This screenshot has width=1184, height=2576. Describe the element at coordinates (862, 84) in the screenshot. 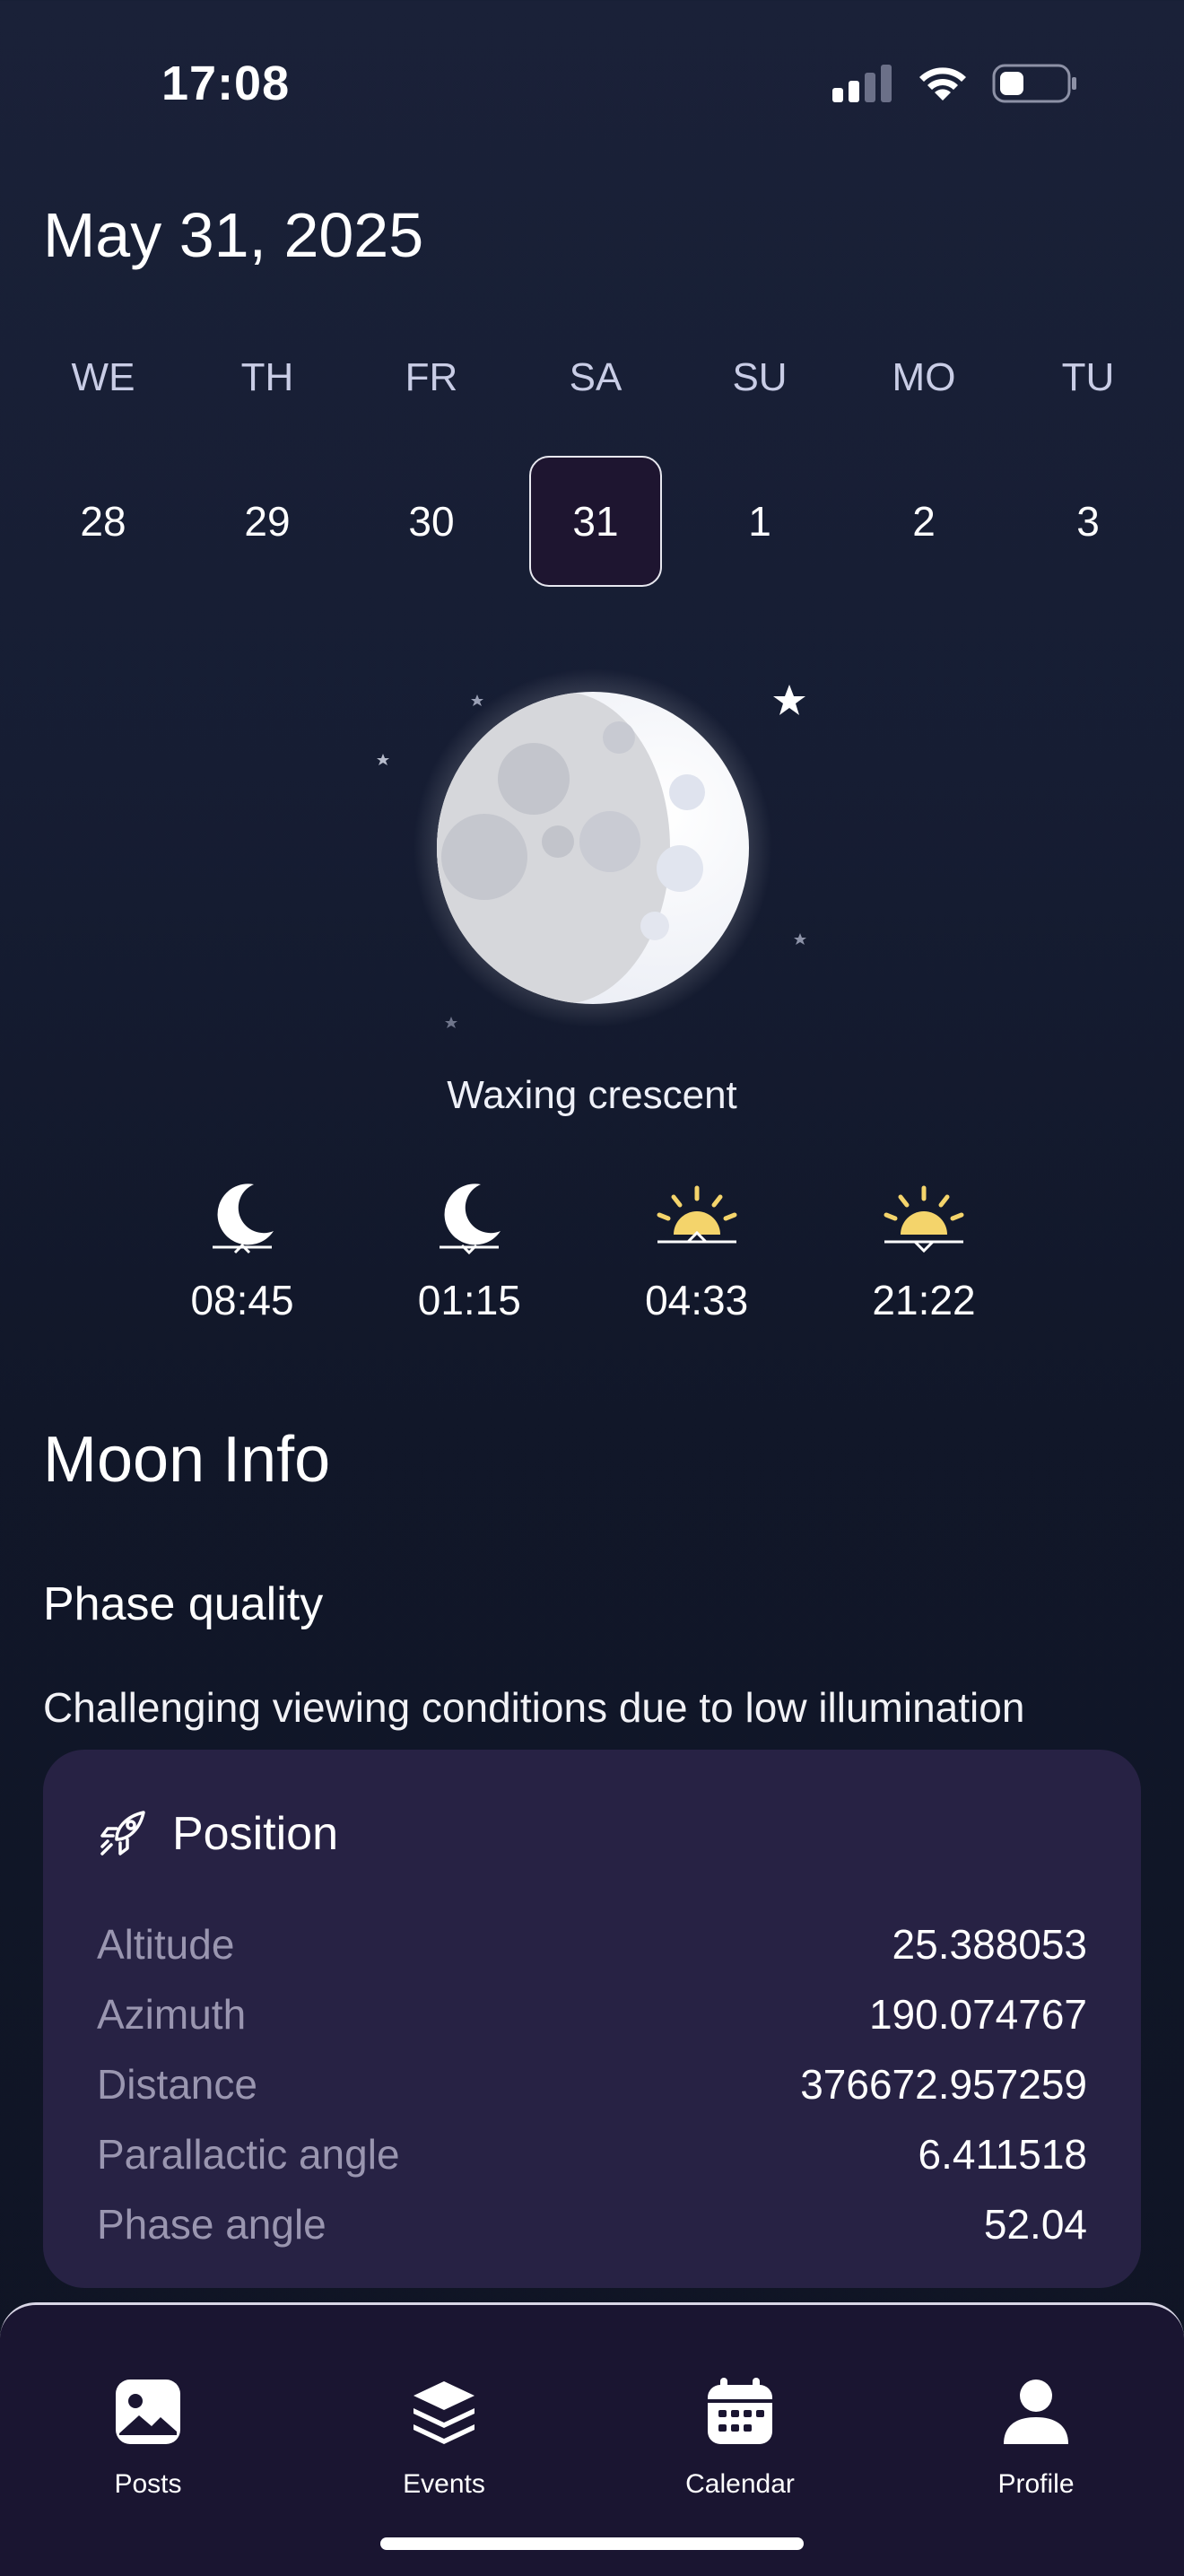

I see `cellular-signal-icon` at that location.